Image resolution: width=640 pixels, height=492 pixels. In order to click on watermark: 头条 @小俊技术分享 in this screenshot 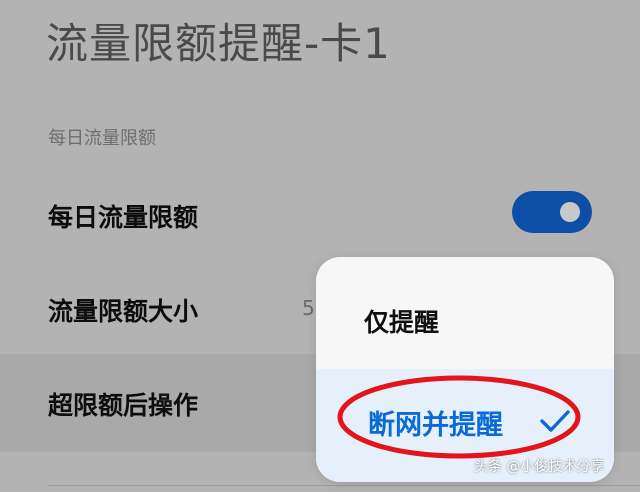, I will do `click(539, 467)`.